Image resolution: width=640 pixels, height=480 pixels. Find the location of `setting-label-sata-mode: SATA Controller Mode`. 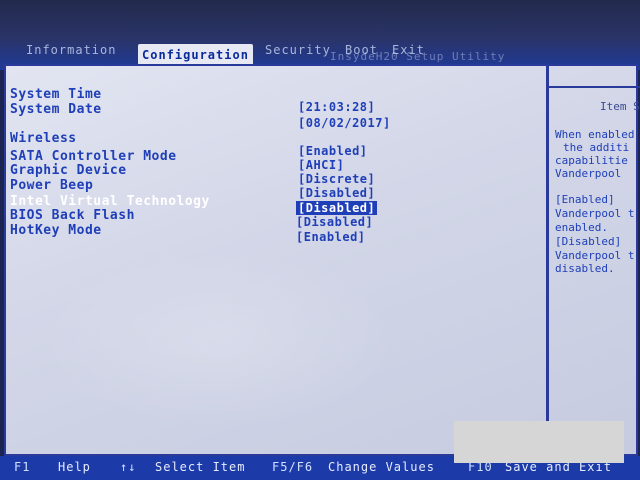

setting-label-sata-mode: SATA Controller Mode is located at coordinates (93, 157).